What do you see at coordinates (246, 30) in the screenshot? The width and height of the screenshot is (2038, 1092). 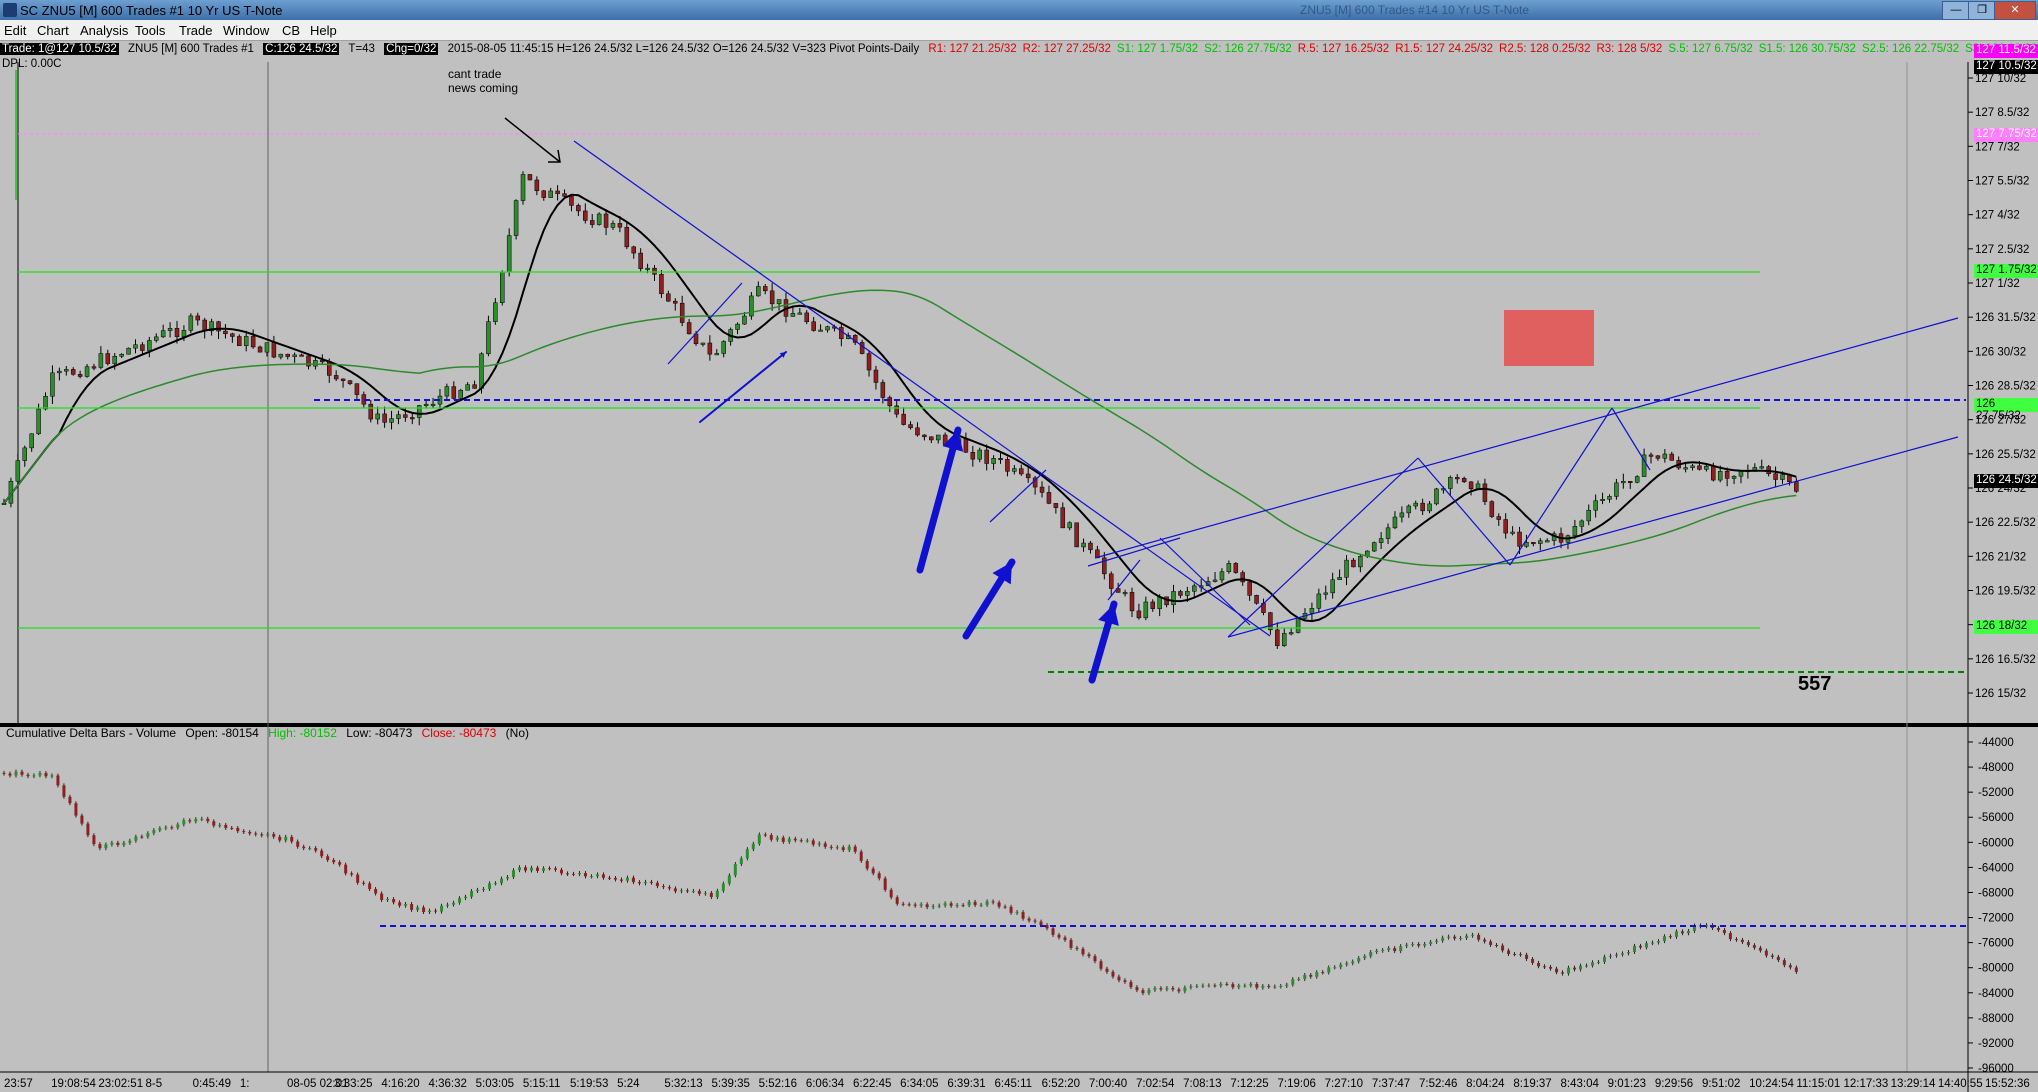 I see `menu-window: Window` at bounding box center [246, 30].